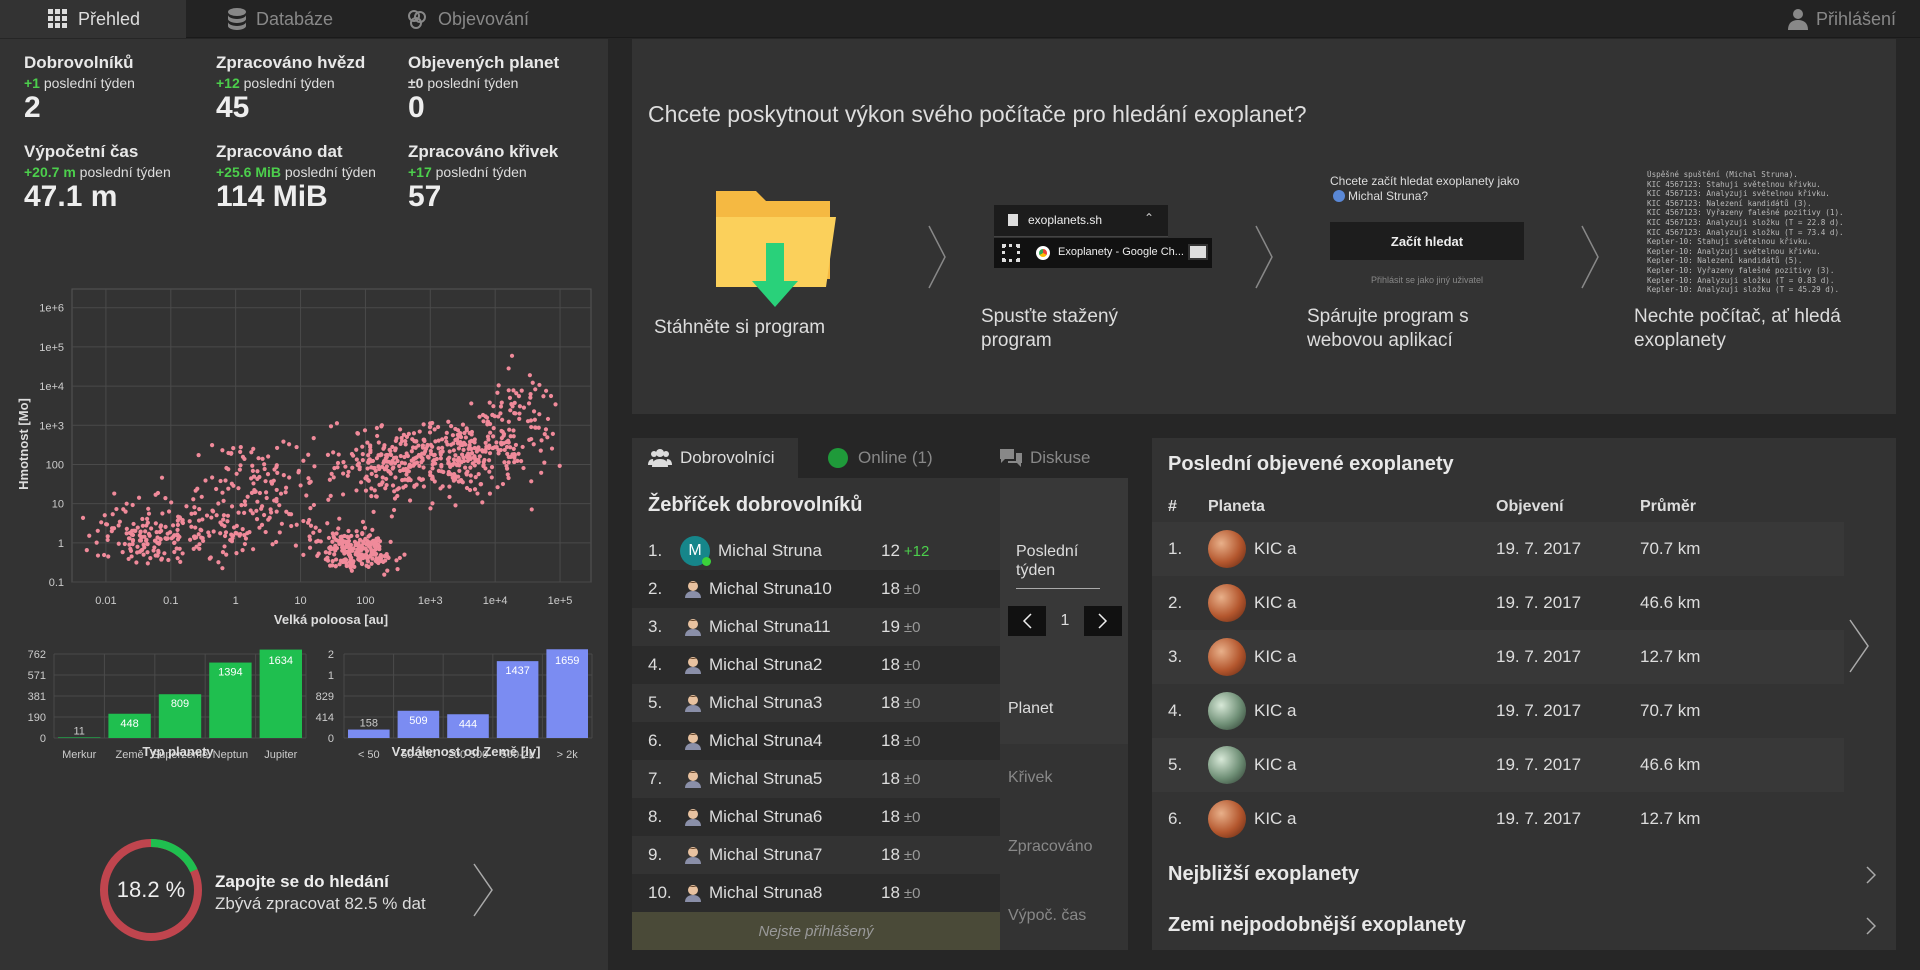 The height and width of the screenshot is (970, 1920). What do you see at coordinates (1427, 280) in the screenshot?
I see `login-other-link: Přihlásit se jako jiný uživatel` at bounding box center [1427, 280].